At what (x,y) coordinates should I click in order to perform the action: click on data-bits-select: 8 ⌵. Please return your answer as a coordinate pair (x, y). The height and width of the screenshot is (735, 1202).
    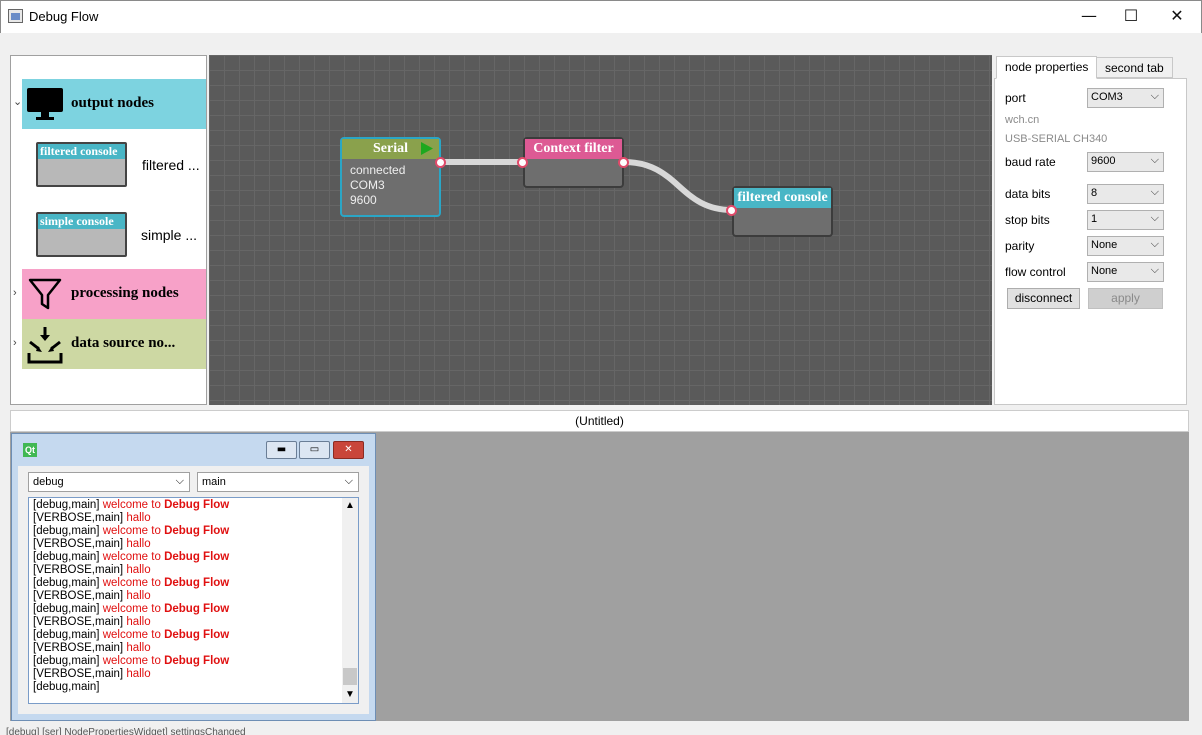
    Looking at the image, I should click on (1125, 194).